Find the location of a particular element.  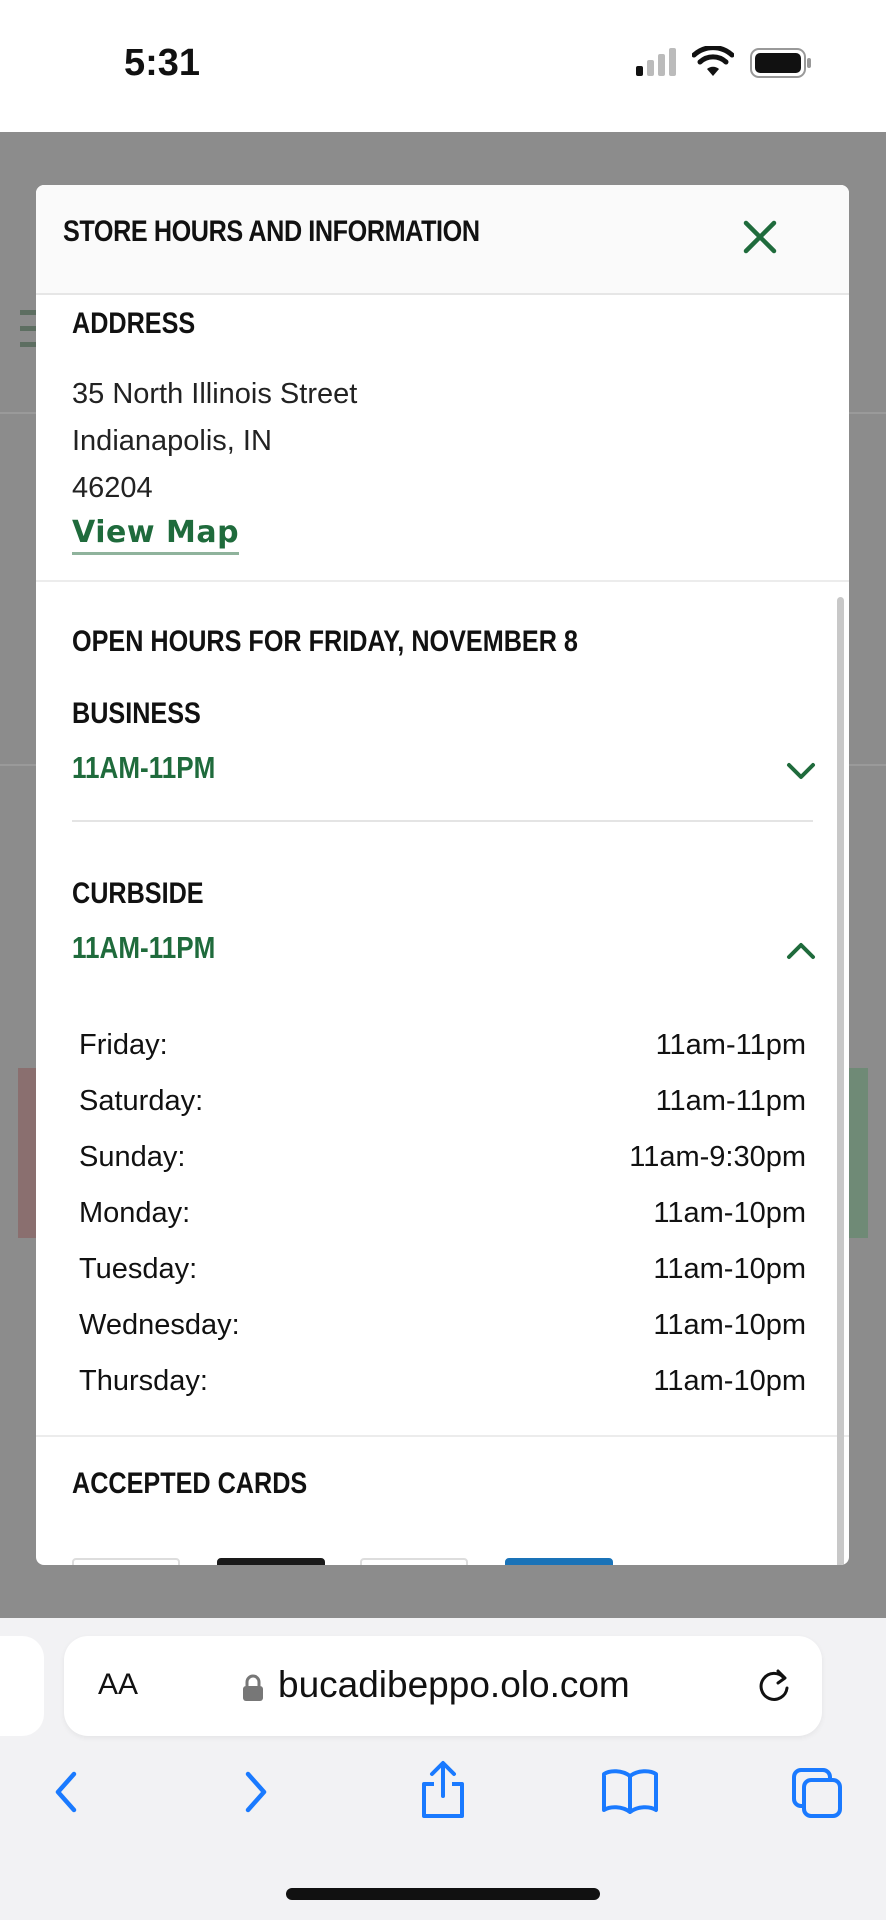

curbside-label: Curbside is located at coordinates (138, 893).